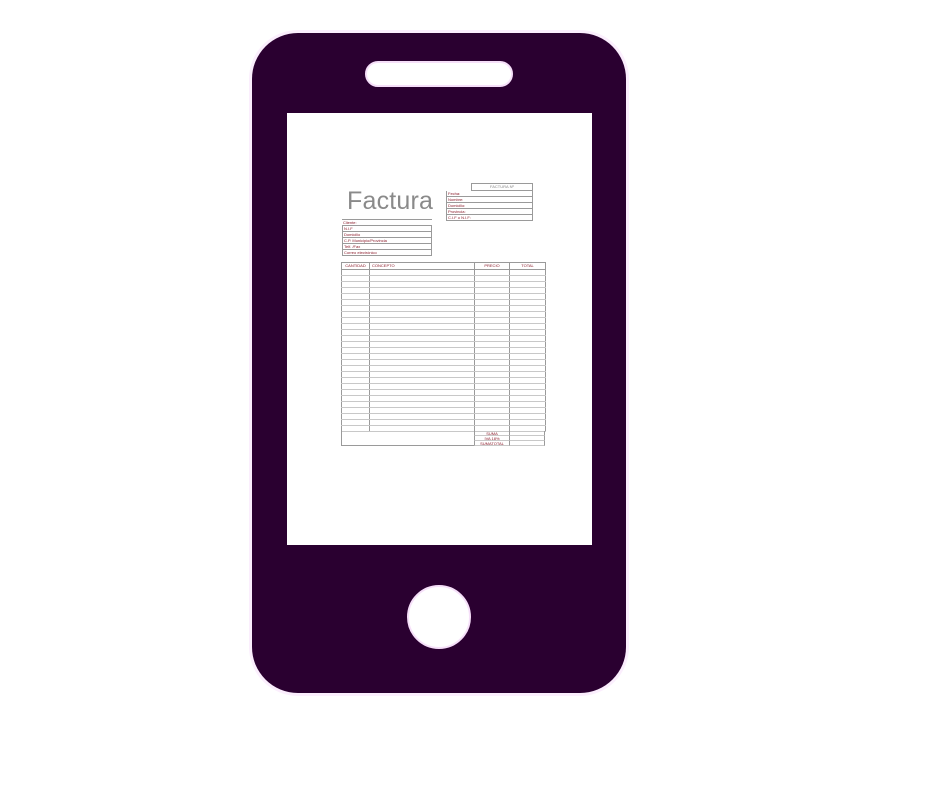 The image size is (940, 788). Describe the element at coordinates (422, 266) in the screenshot. I see `column-header-concept: CONCEPTO` at that location.